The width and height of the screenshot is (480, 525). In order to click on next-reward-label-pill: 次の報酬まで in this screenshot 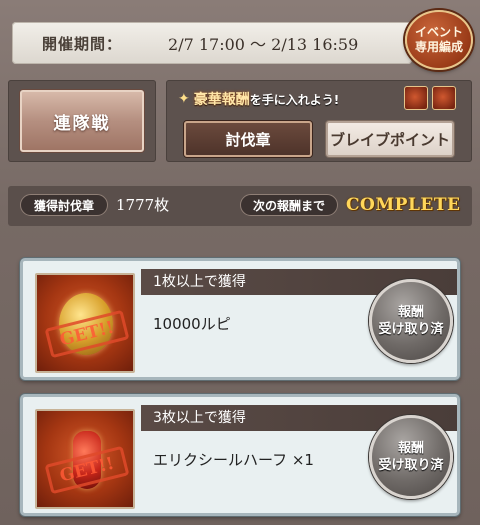, I will do `click(289, 205)`.